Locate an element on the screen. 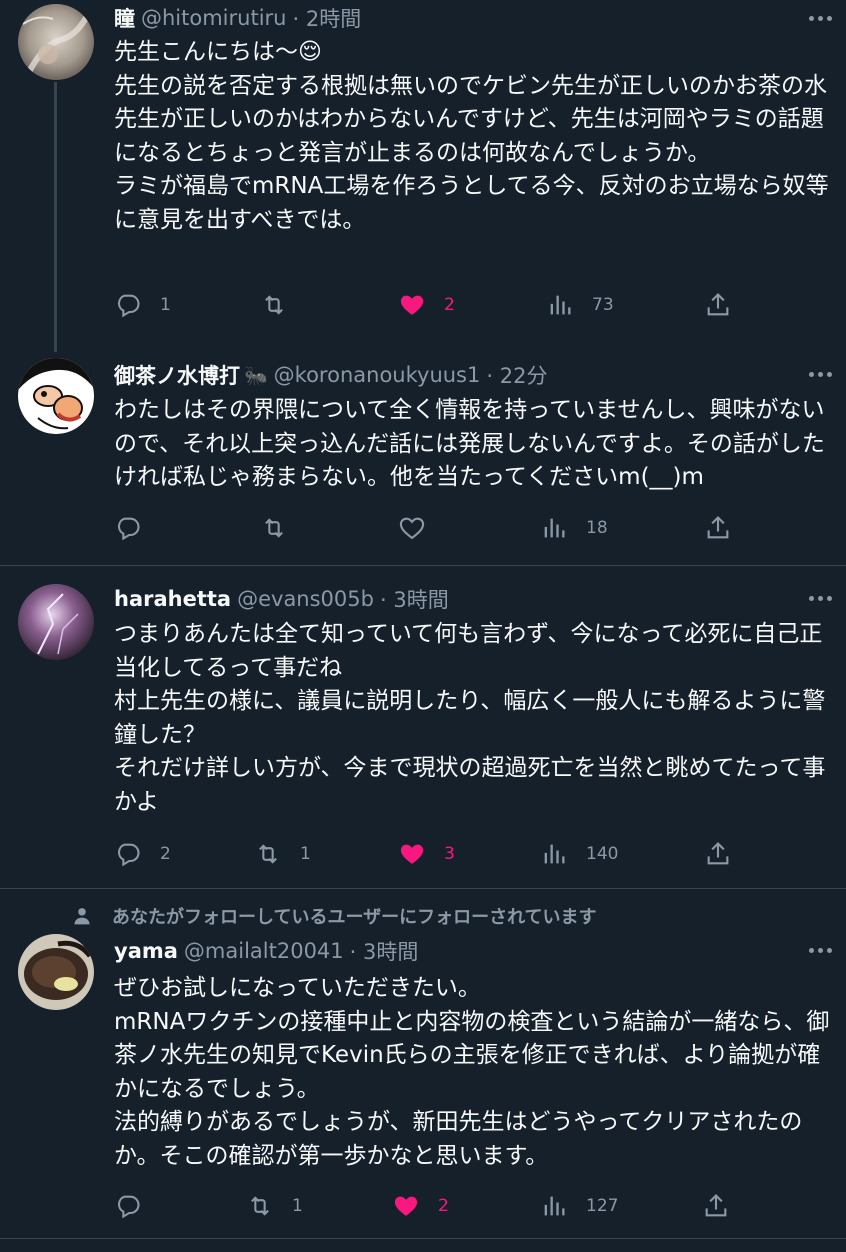 This screenshot has width=846, height=1252. reply-button: 1 is located at coordinates (142, 305).